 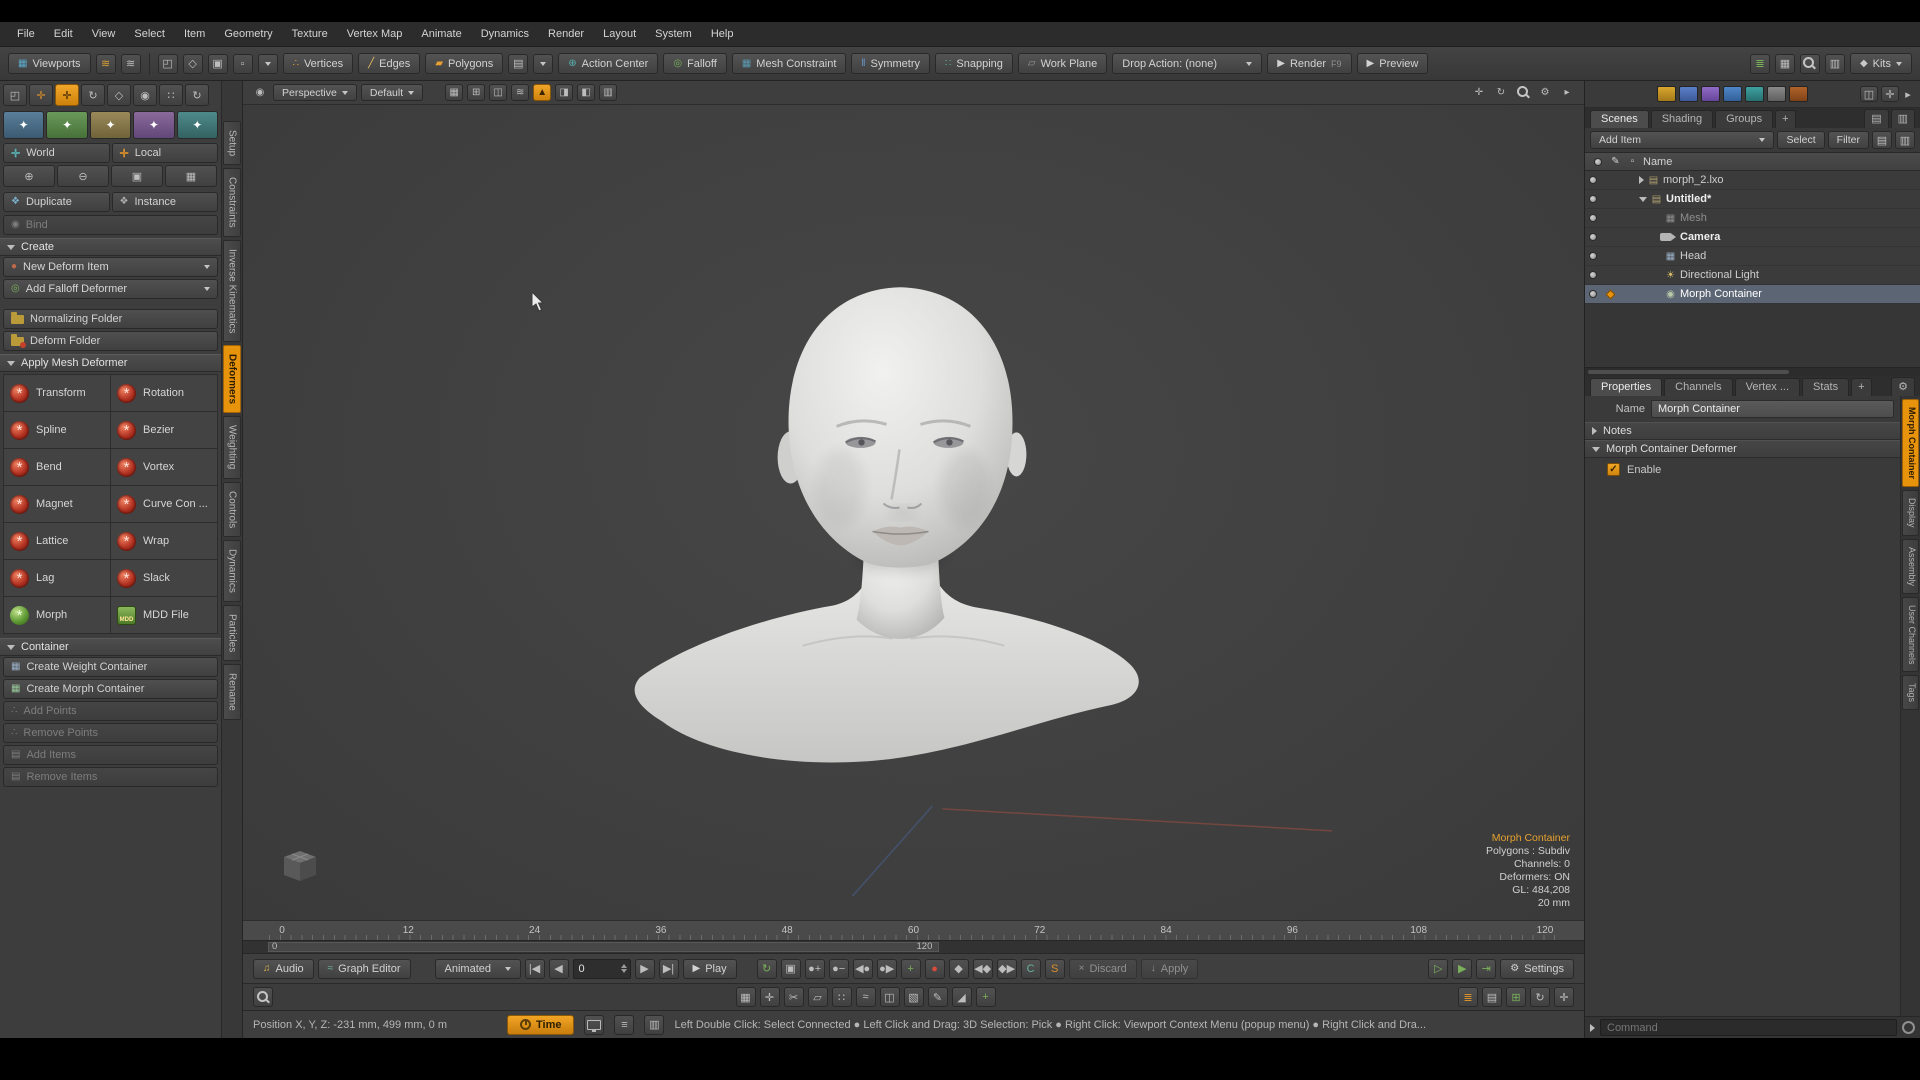 I want to click on duplicate-button: ❖ Duplicate, so click(x=56, y=202).